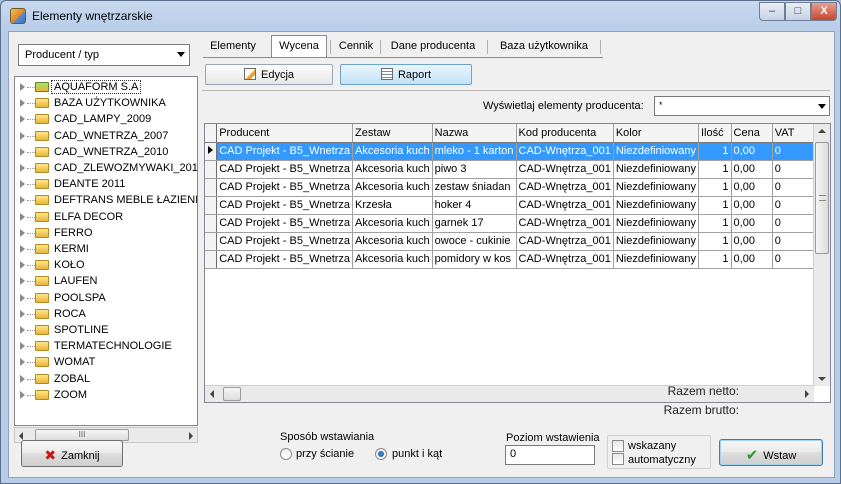 The height and width of the screenshot is (484, 841). Describe the element at coordinates (285, 133) in the screenshot. I see `col-header-producent: Producent` at that location.